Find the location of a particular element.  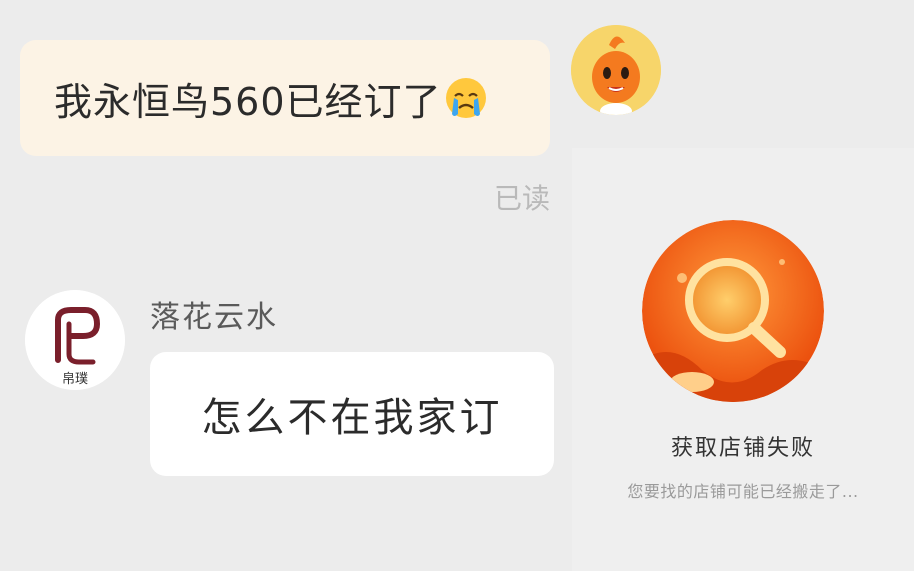

magnifier-icon is located at coordinates (733, 311).